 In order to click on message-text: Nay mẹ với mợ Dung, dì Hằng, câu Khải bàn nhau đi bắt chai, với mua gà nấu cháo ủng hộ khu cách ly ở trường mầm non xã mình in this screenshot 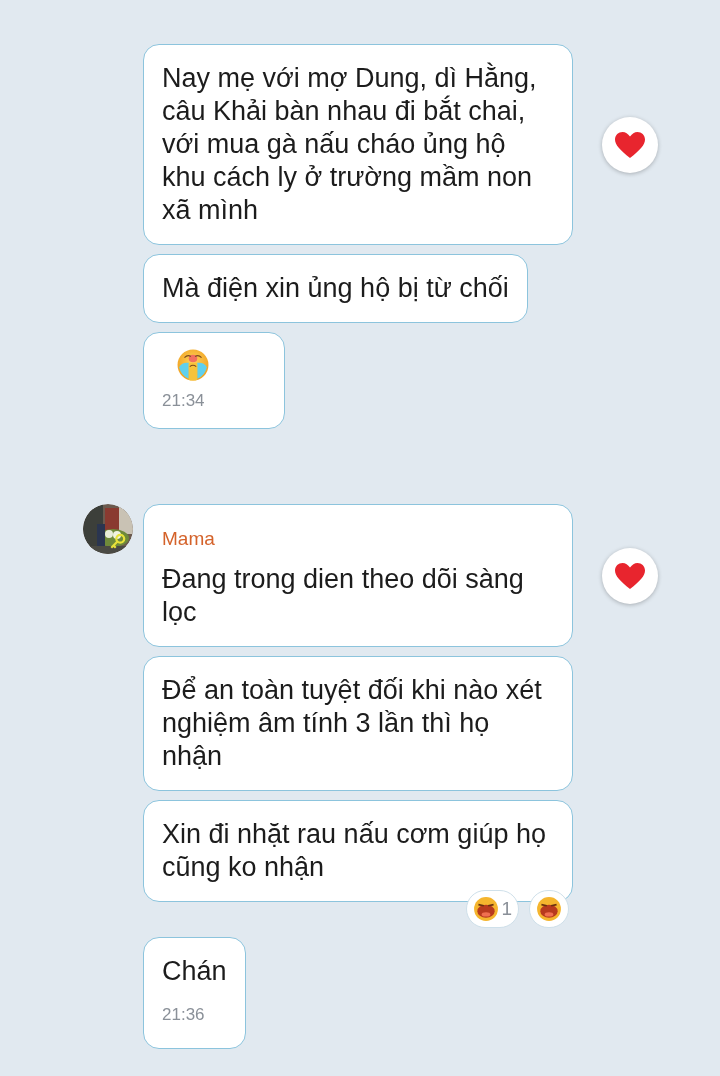, I will do `click(350, 144)`.